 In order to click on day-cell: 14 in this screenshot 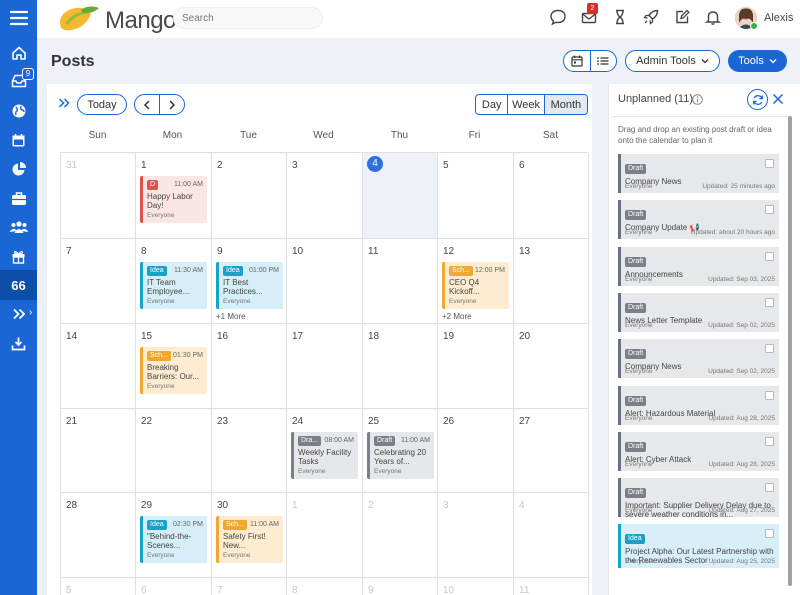, I will do `click(98, 366)`.